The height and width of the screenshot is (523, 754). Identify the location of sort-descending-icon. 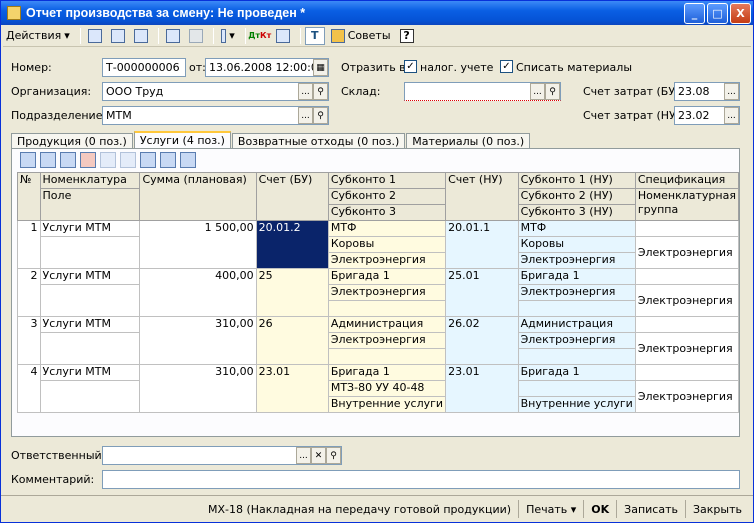
(188, 160).